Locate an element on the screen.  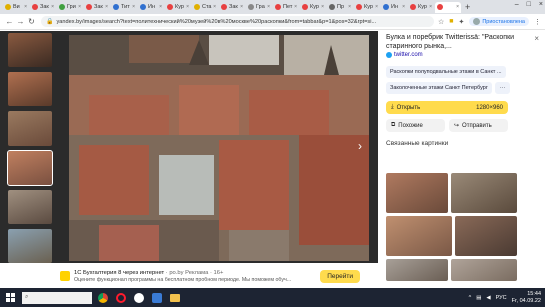
tab-label: Тит is located at coordinates (125, 7).